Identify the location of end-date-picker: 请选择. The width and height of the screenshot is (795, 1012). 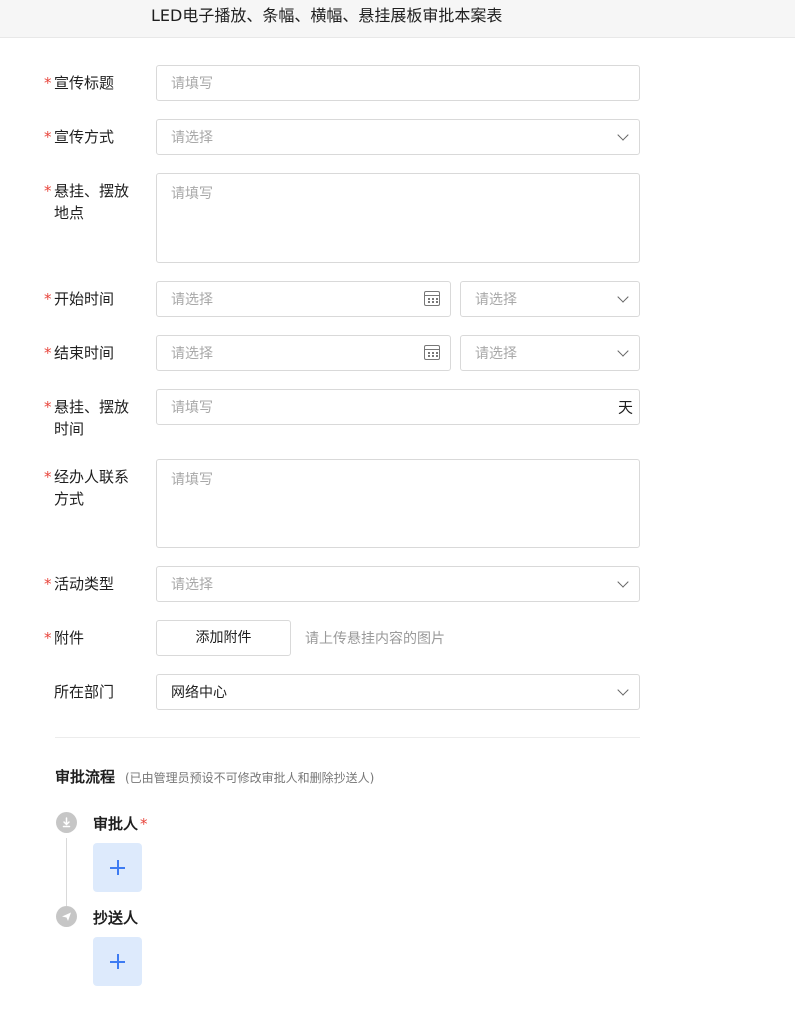
(303, 353).